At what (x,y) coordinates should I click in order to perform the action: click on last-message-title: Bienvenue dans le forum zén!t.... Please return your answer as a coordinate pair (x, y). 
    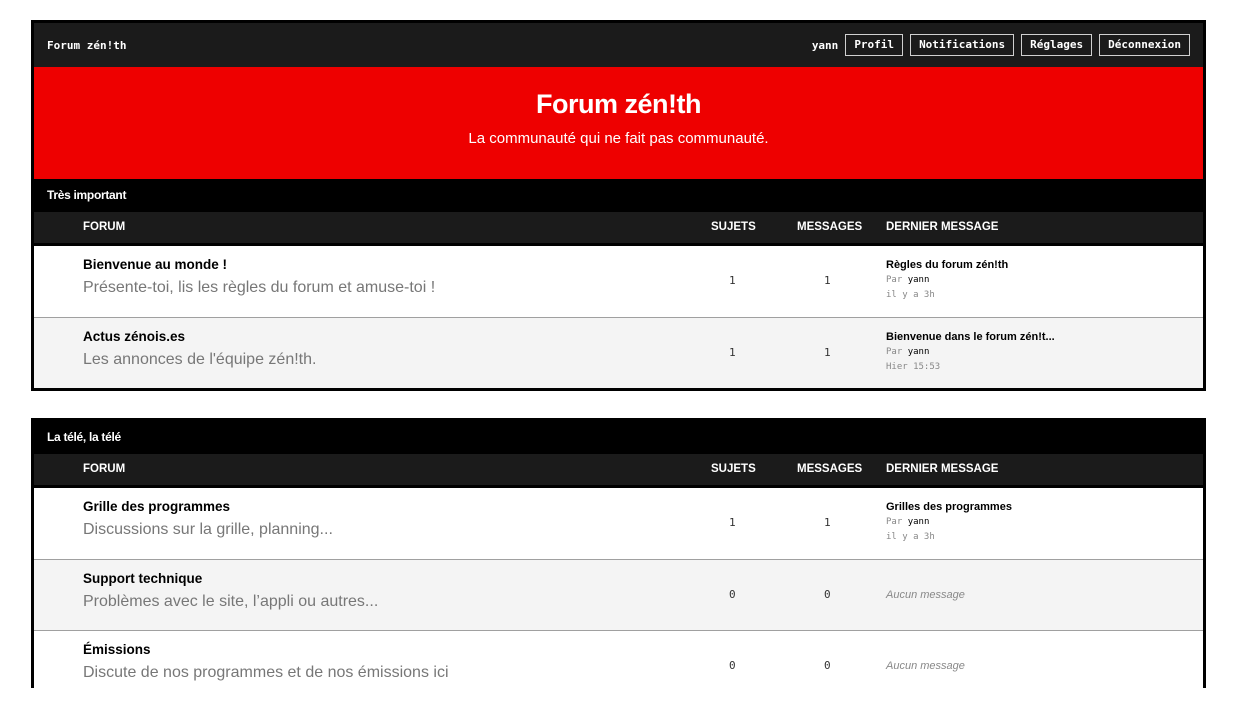
    Looking at the image, I should click on (970, 337).